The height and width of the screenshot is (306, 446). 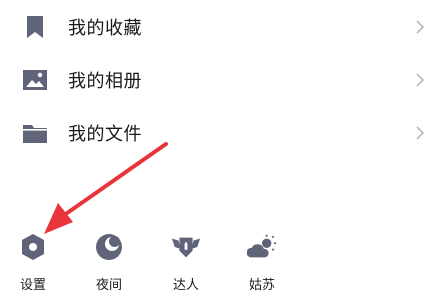 I want to click on night-mode-button: 夜间, so click(x=109, y=264).